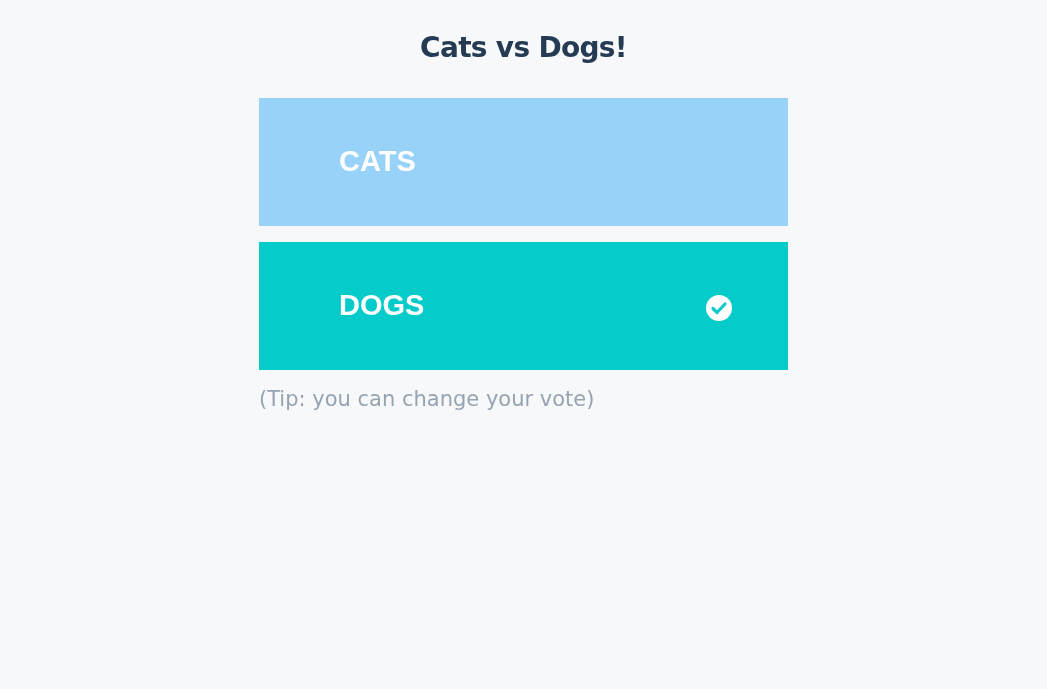 The image size is (1047, 689). I want to click on checkmark-icon, so click(719, 308).